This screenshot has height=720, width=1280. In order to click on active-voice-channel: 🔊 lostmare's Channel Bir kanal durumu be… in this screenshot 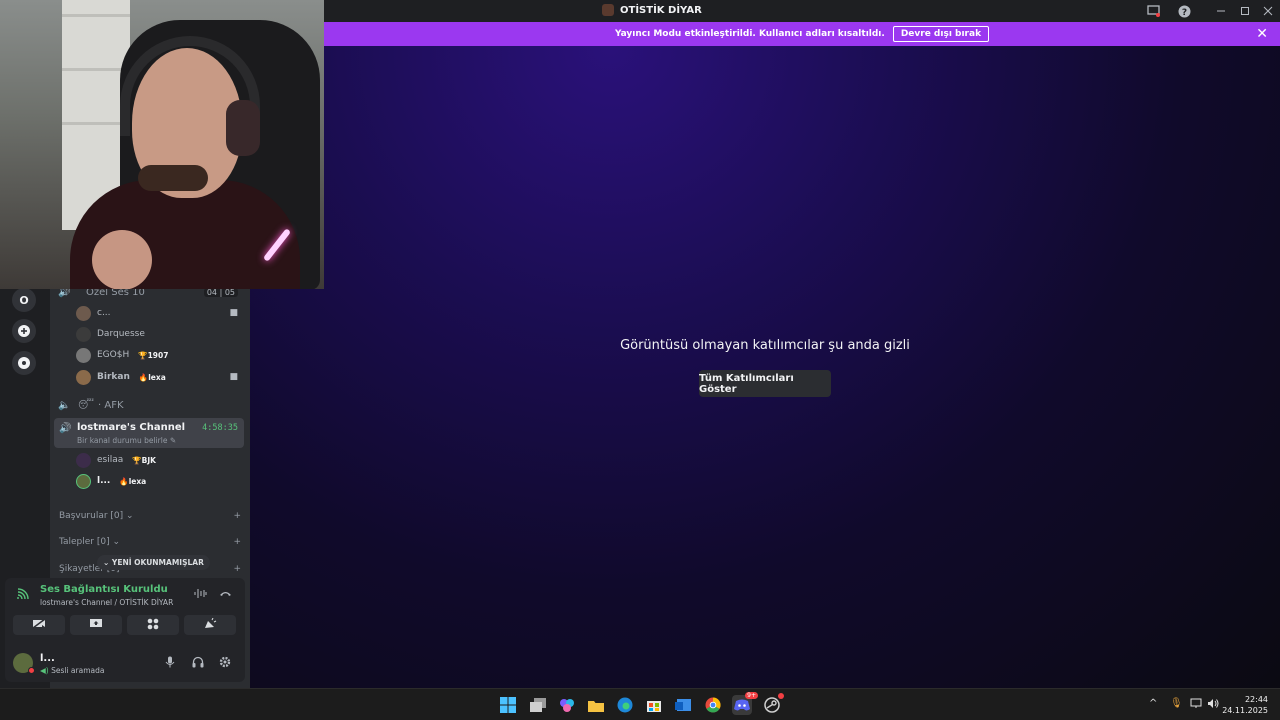, I will do `click(149, 433)`.